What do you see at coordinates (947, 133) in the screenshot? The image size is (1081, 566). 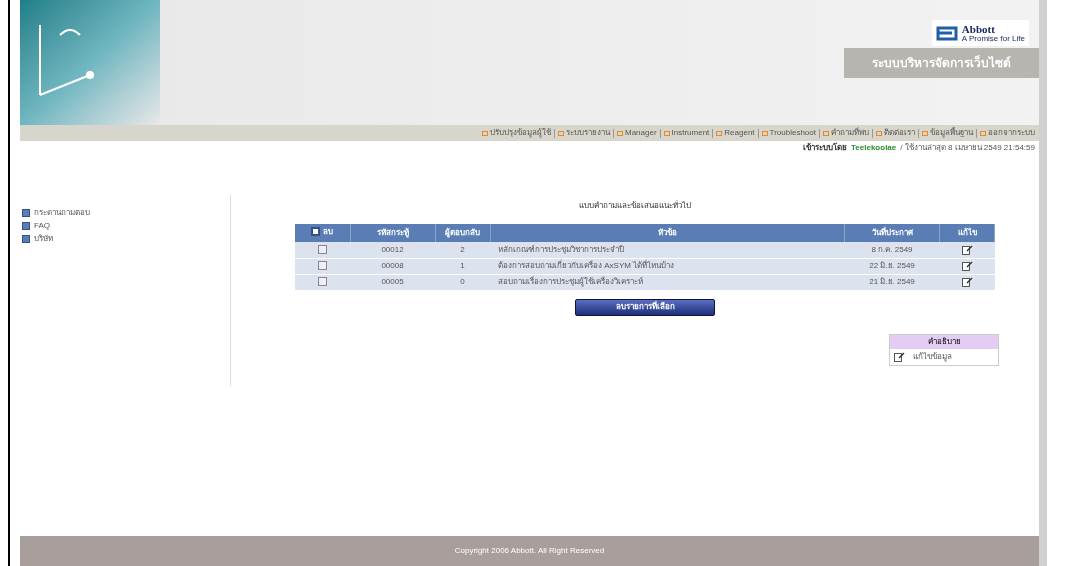 I see `nav-link: ข้อมูลพื้นฐาน` at bounding box center [947, 133].